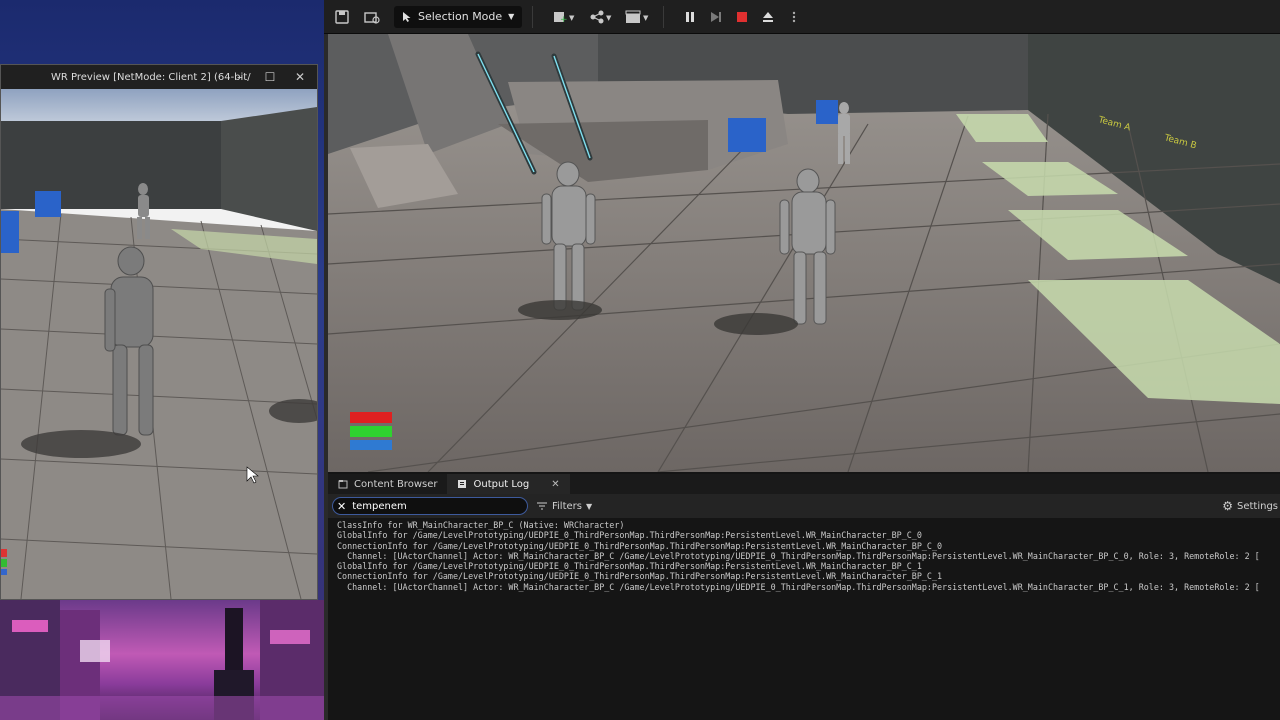 This screenshot has width=1280, height=720. What do you see at coordinates (542, 506) in the screenshot?
I see `filter-icon` at bounding box center [542, 506].